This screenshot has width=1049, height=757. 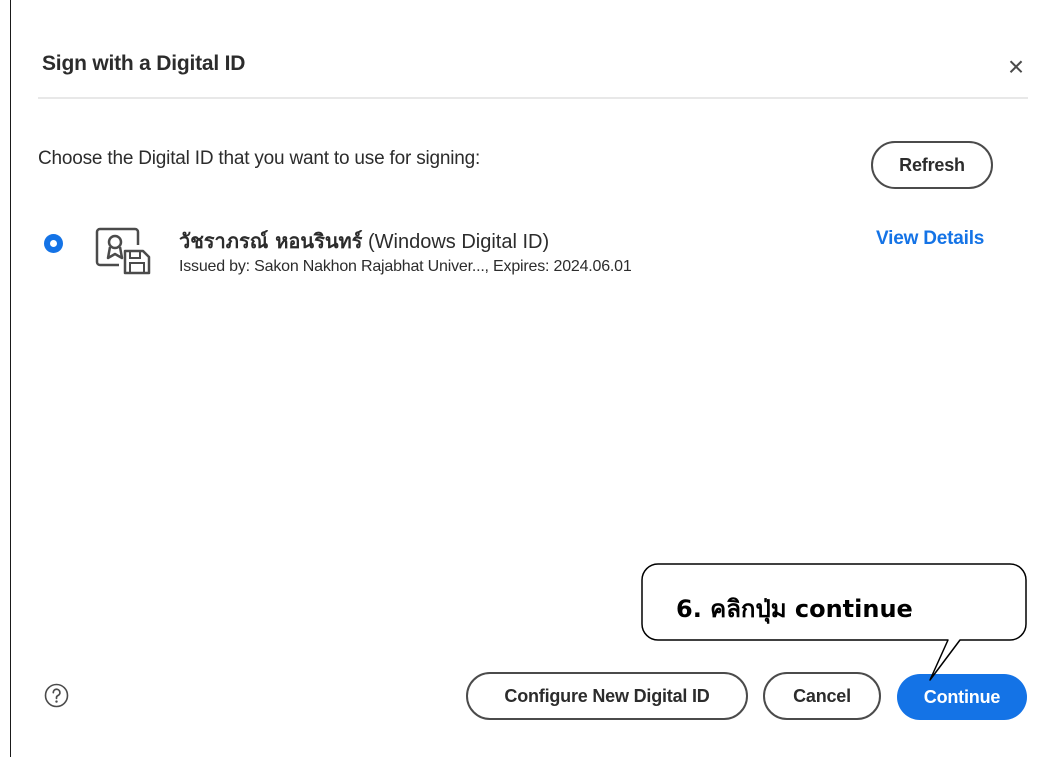 What do you see at coordinates (56, 695) in the screenshot?
I see `help-icon` at bounding box center [56, 695].